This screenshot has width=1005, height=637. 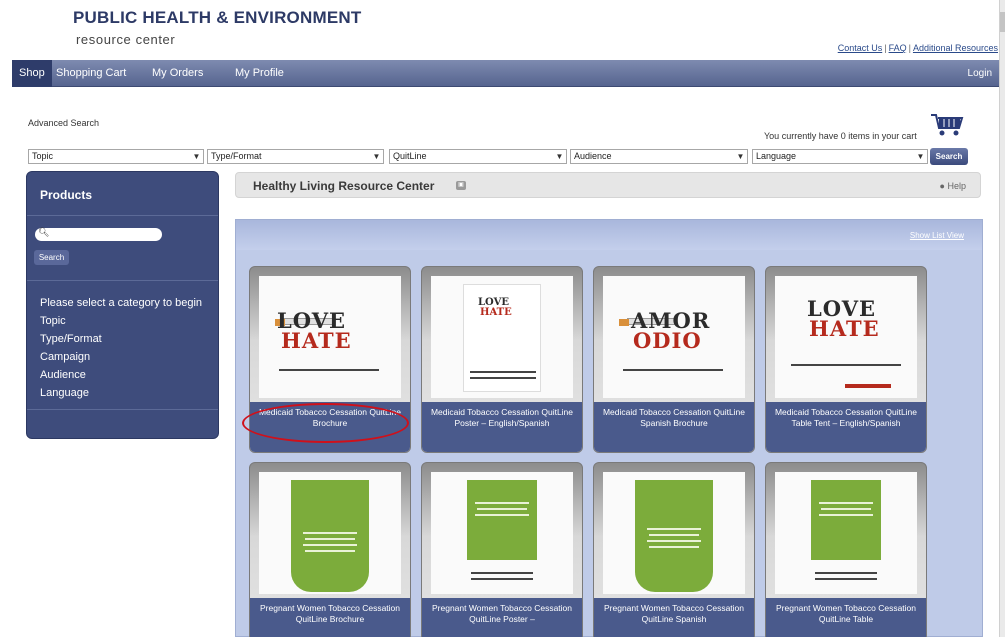 I want to click on type-format-select-value: Type/Format, so click(x=236, y=156).